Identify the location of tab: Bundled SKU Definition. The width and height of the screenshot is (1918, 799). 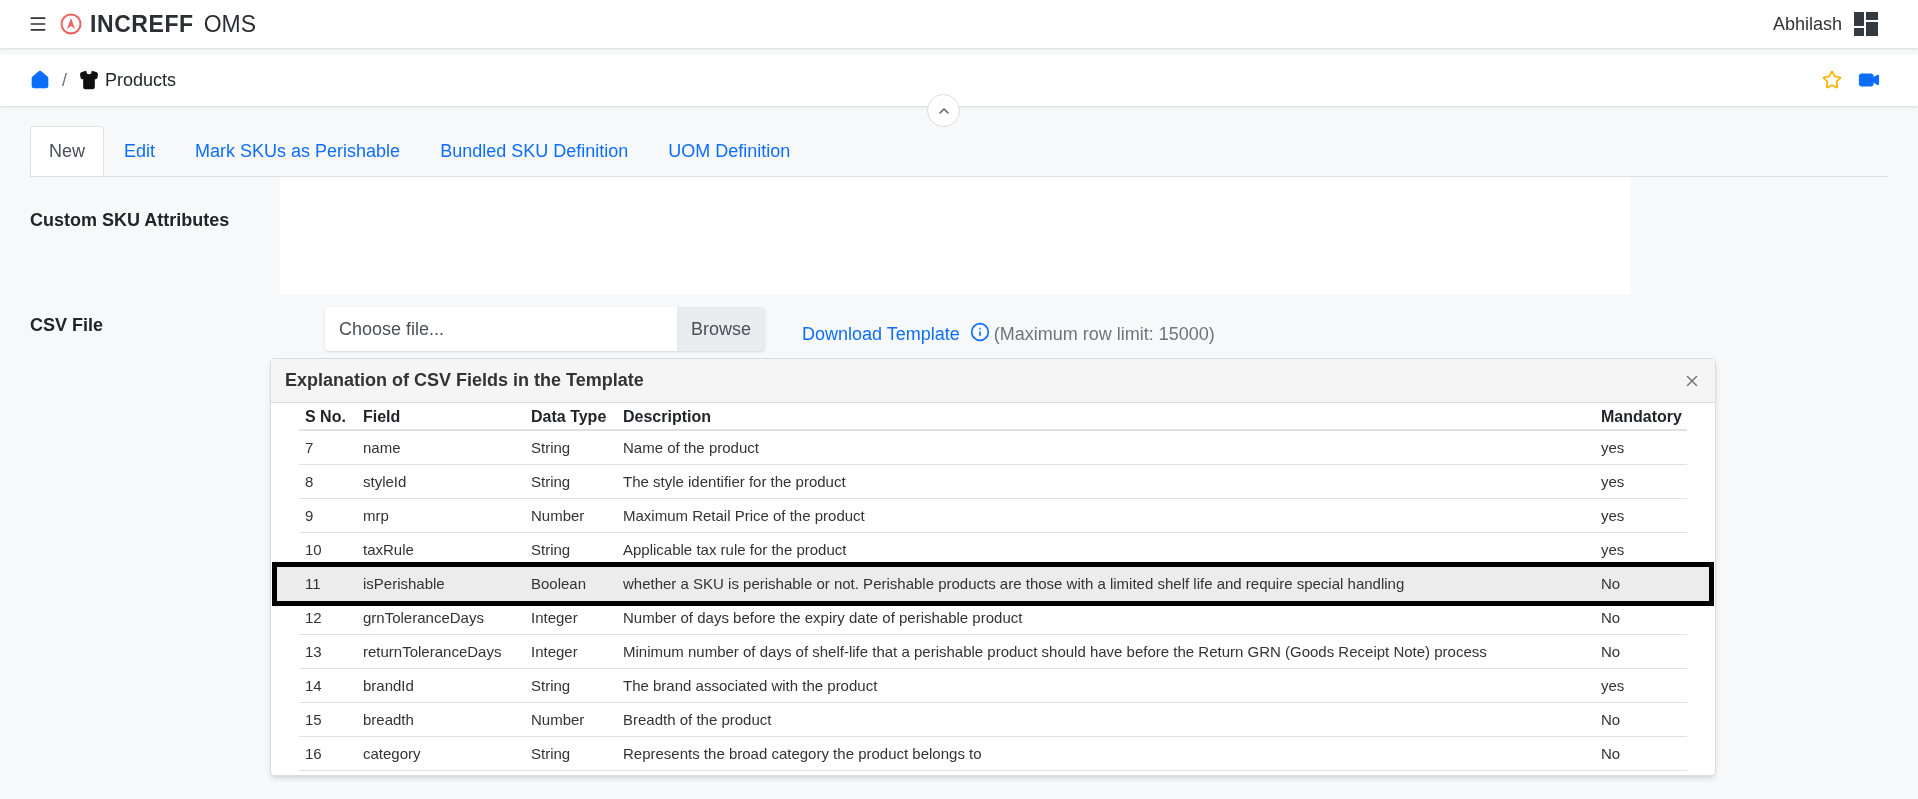
(534, 151).